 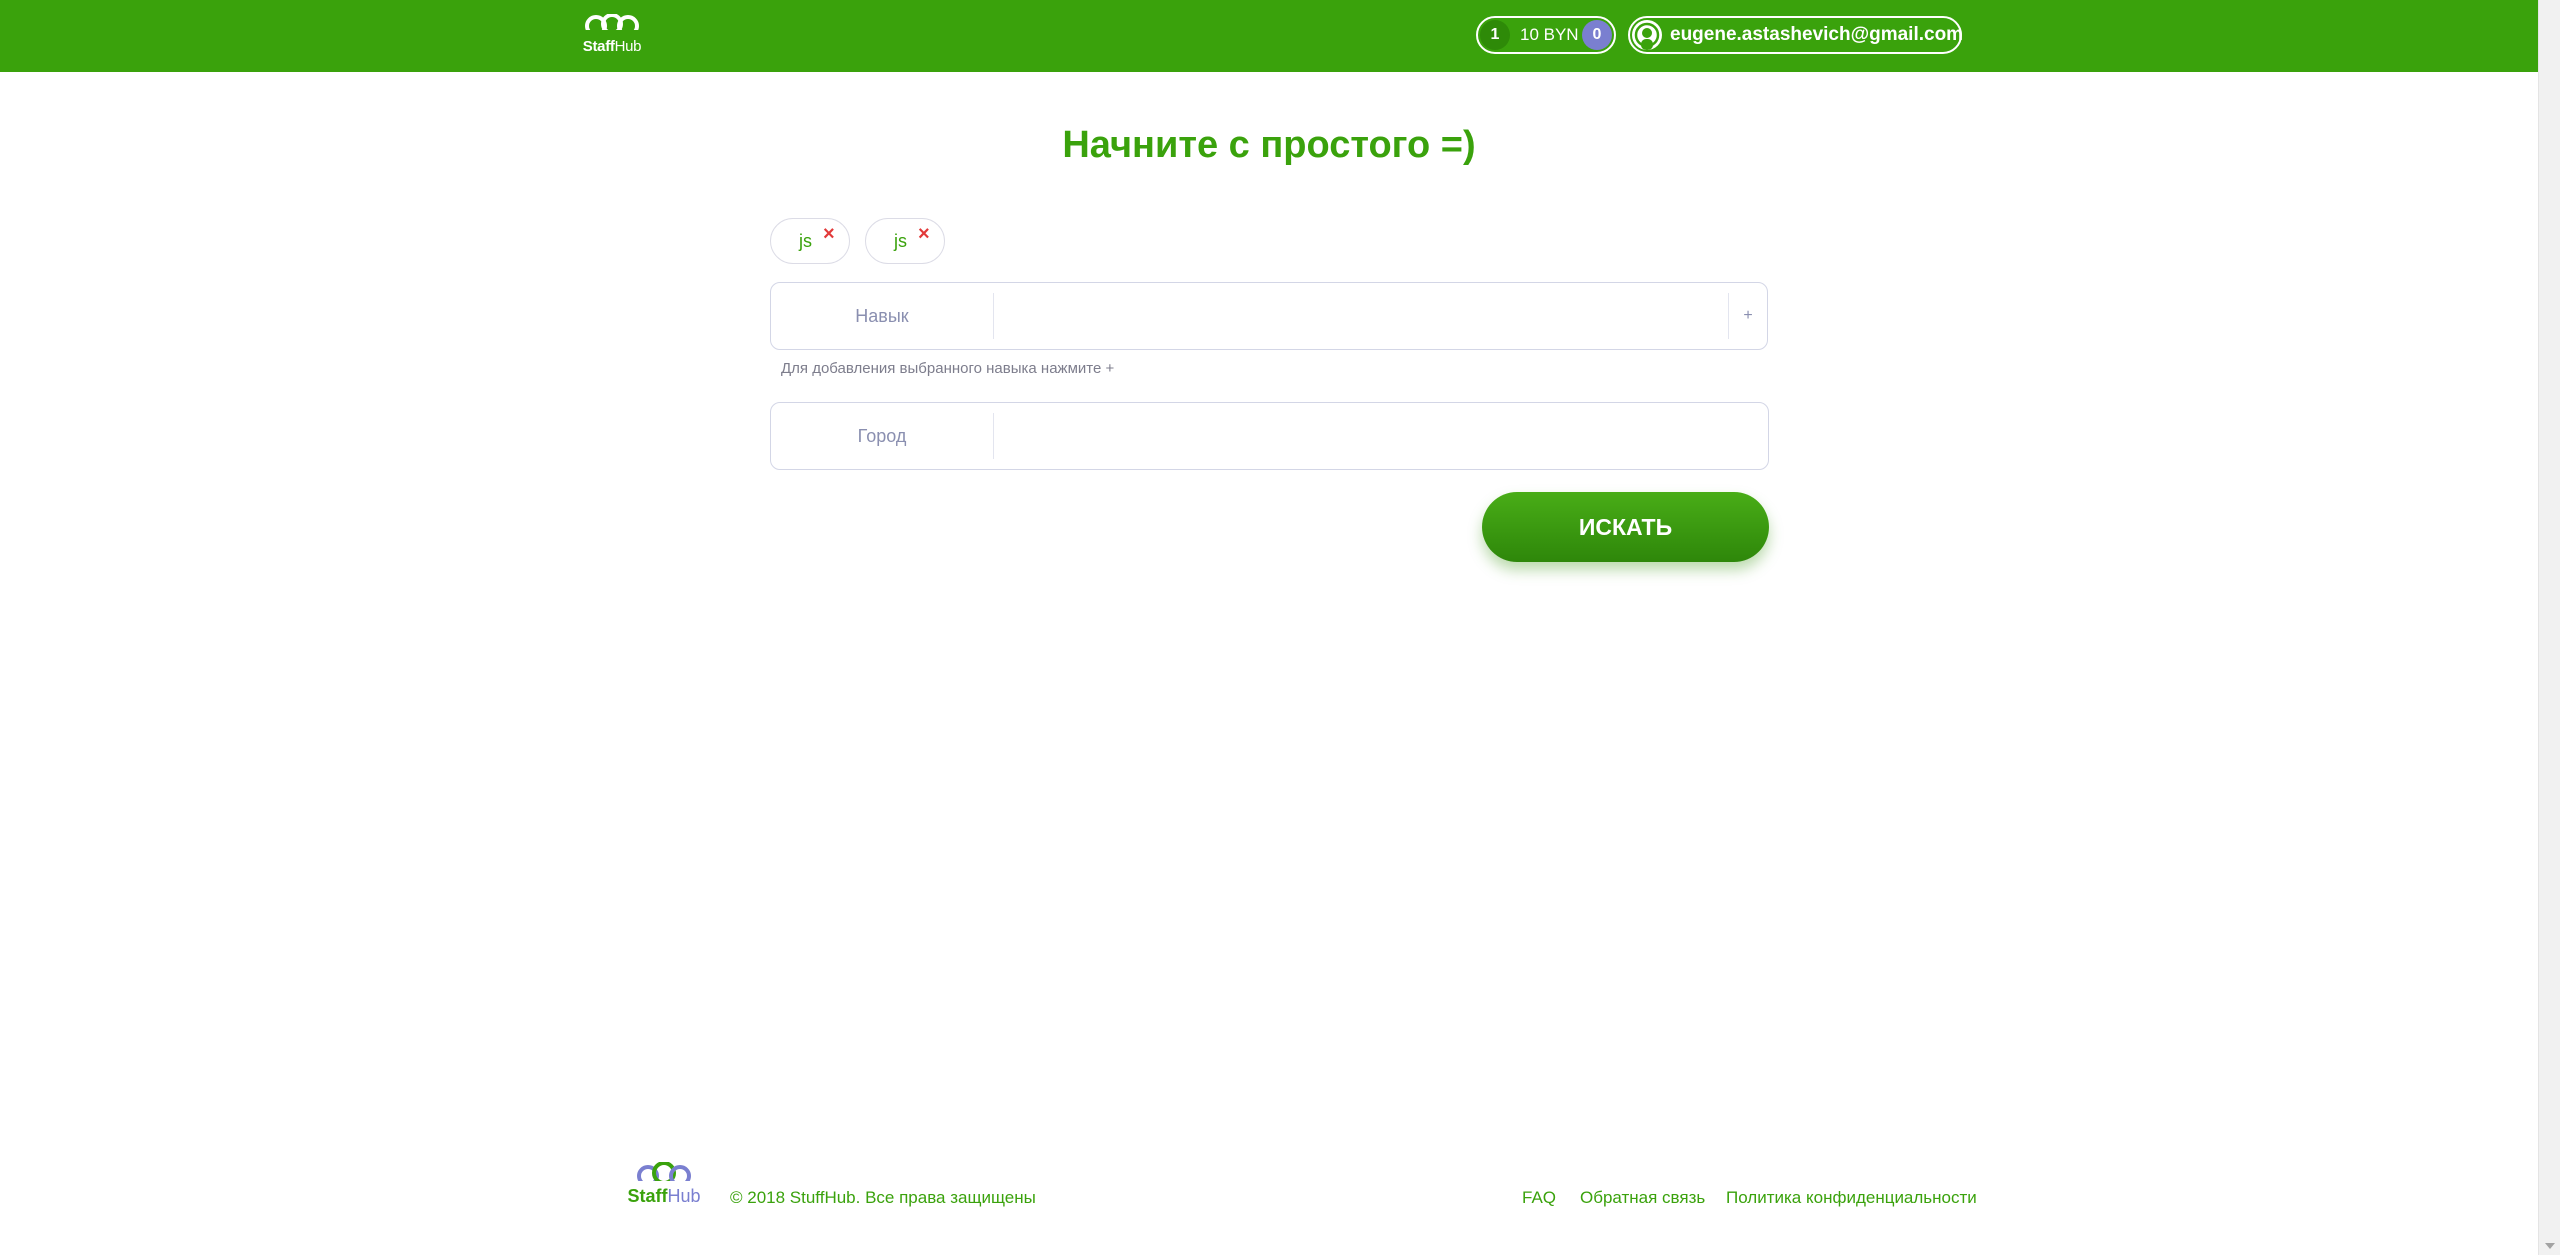 What do you see at coordinates (1249, 317) in the screenshot?
I see `skill-input` at bounding box center [1249, 317].